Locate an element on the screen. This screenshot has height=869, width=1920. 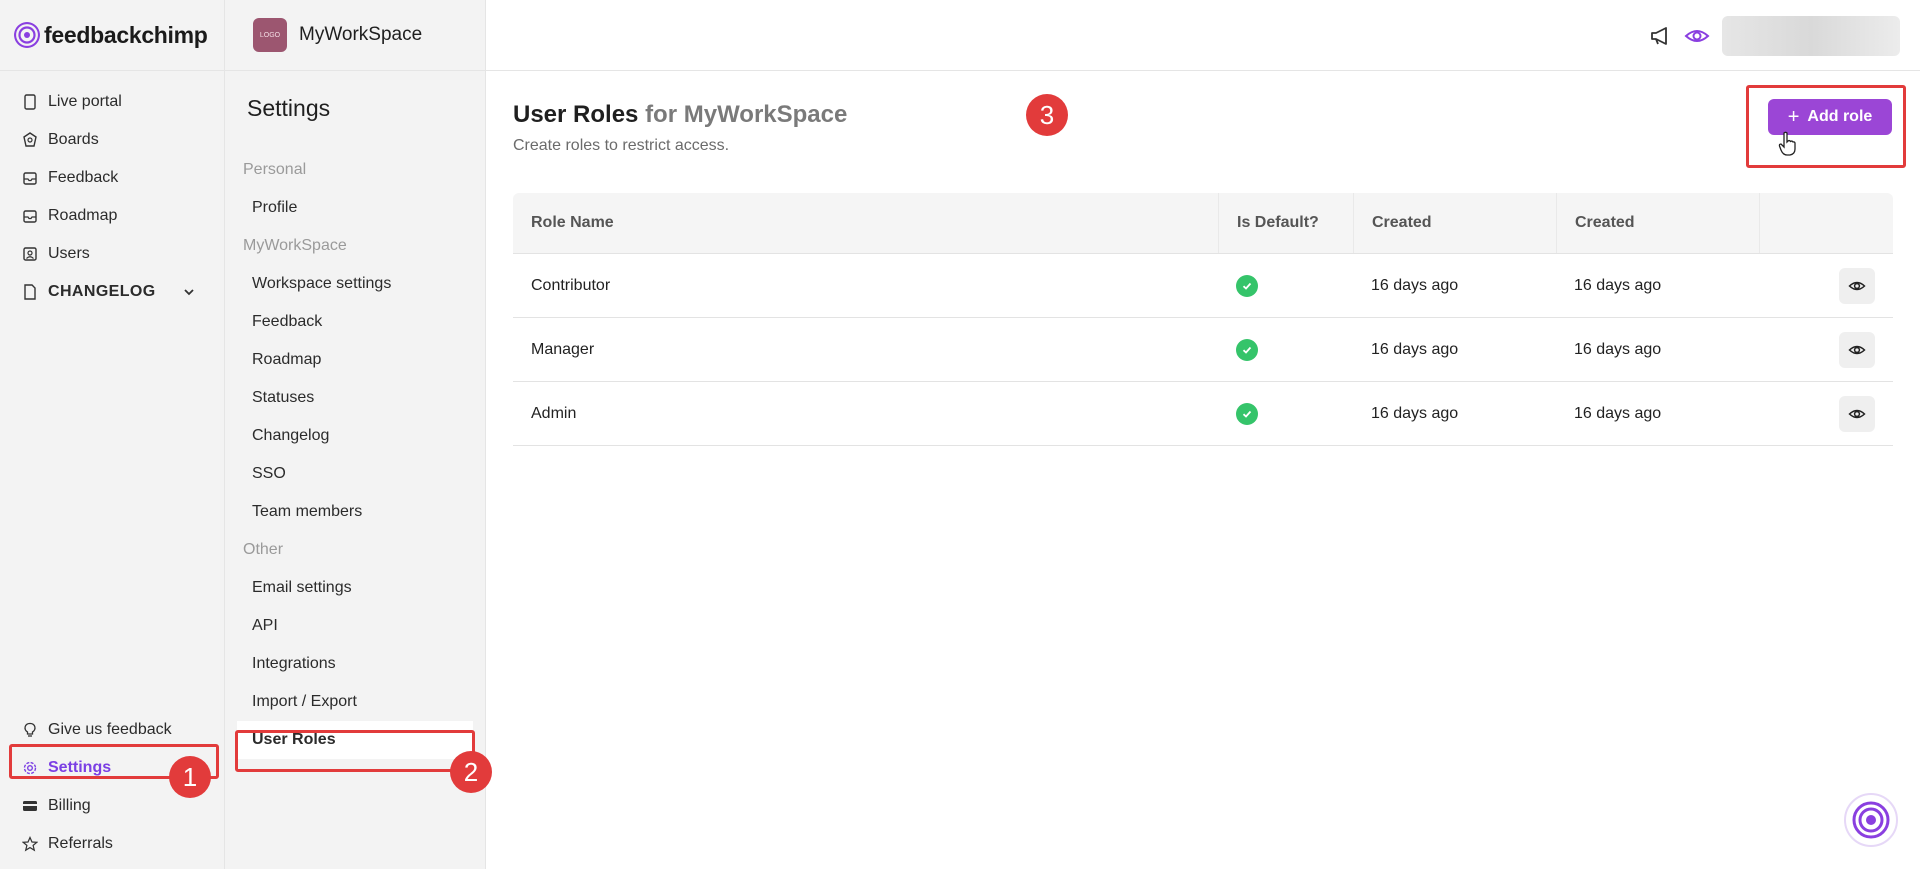
settings-item-statuses: Statuses is located at coordinates (355, 398).